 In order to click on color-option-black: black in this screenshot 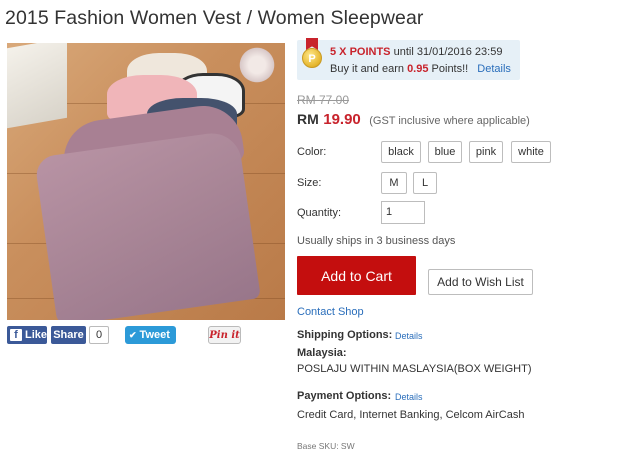, I will do `click(401, 152)`.